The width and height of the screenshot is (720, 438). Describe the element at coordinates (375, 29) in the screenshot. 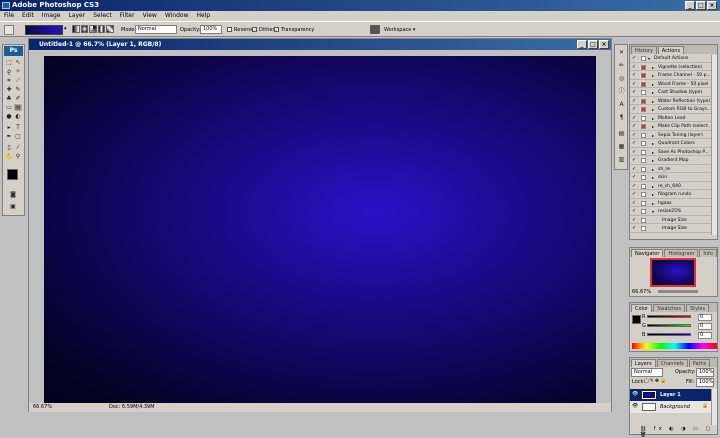

I see `workspace-icon` at that location.